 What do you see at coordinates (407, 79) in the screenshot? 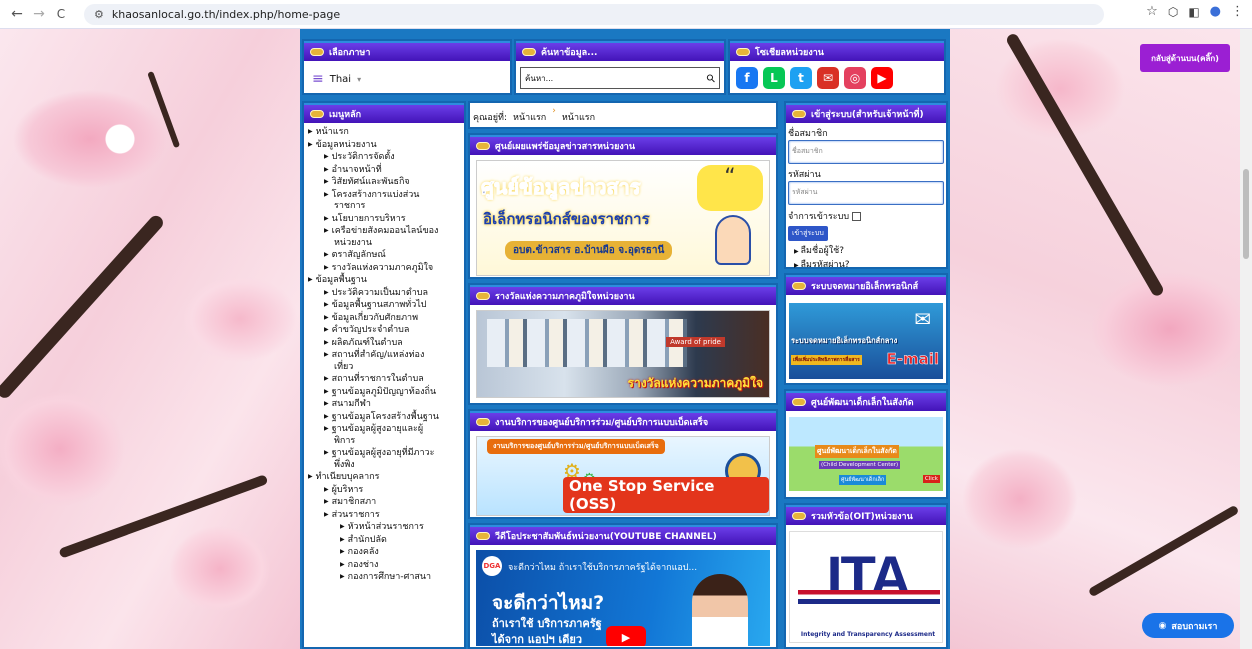
I see `language-select: ≡ Thai ▾` at bounding box center [407, 79].